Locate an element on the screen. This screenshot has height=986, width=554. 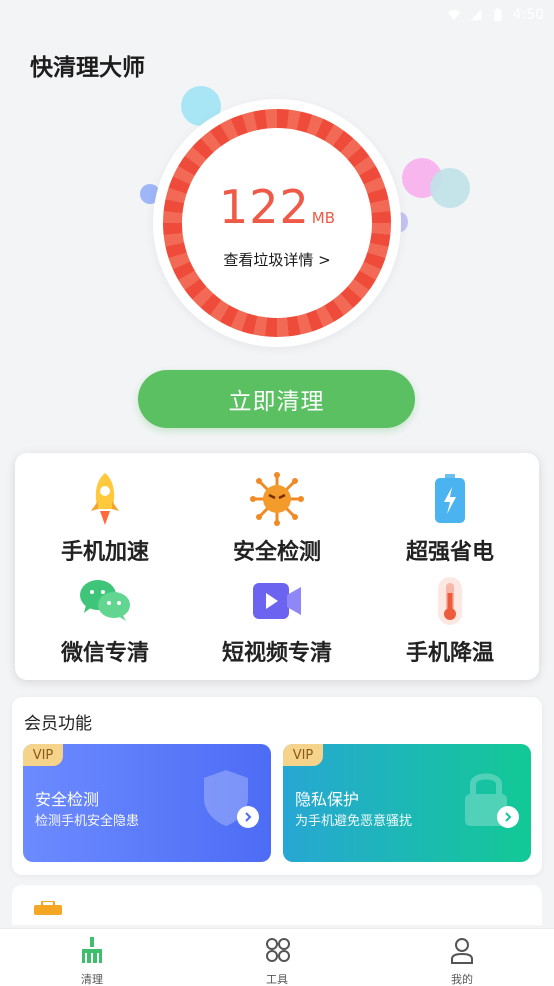
vip-card-name: 安全检测 is located at coordinates (67, 799).